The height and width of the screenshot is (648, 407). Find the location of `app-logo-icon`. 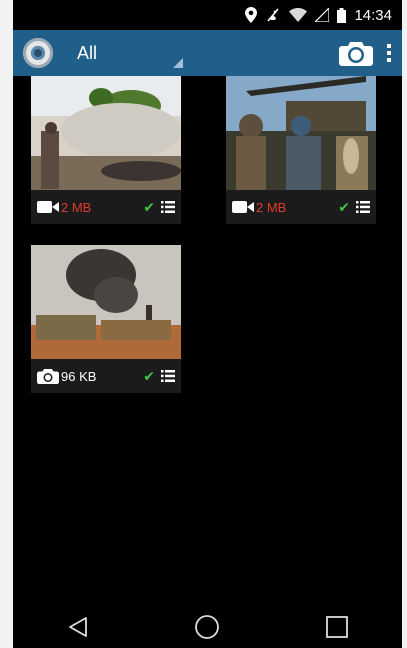

app-logo-icon is located at coordinates (38, 53).